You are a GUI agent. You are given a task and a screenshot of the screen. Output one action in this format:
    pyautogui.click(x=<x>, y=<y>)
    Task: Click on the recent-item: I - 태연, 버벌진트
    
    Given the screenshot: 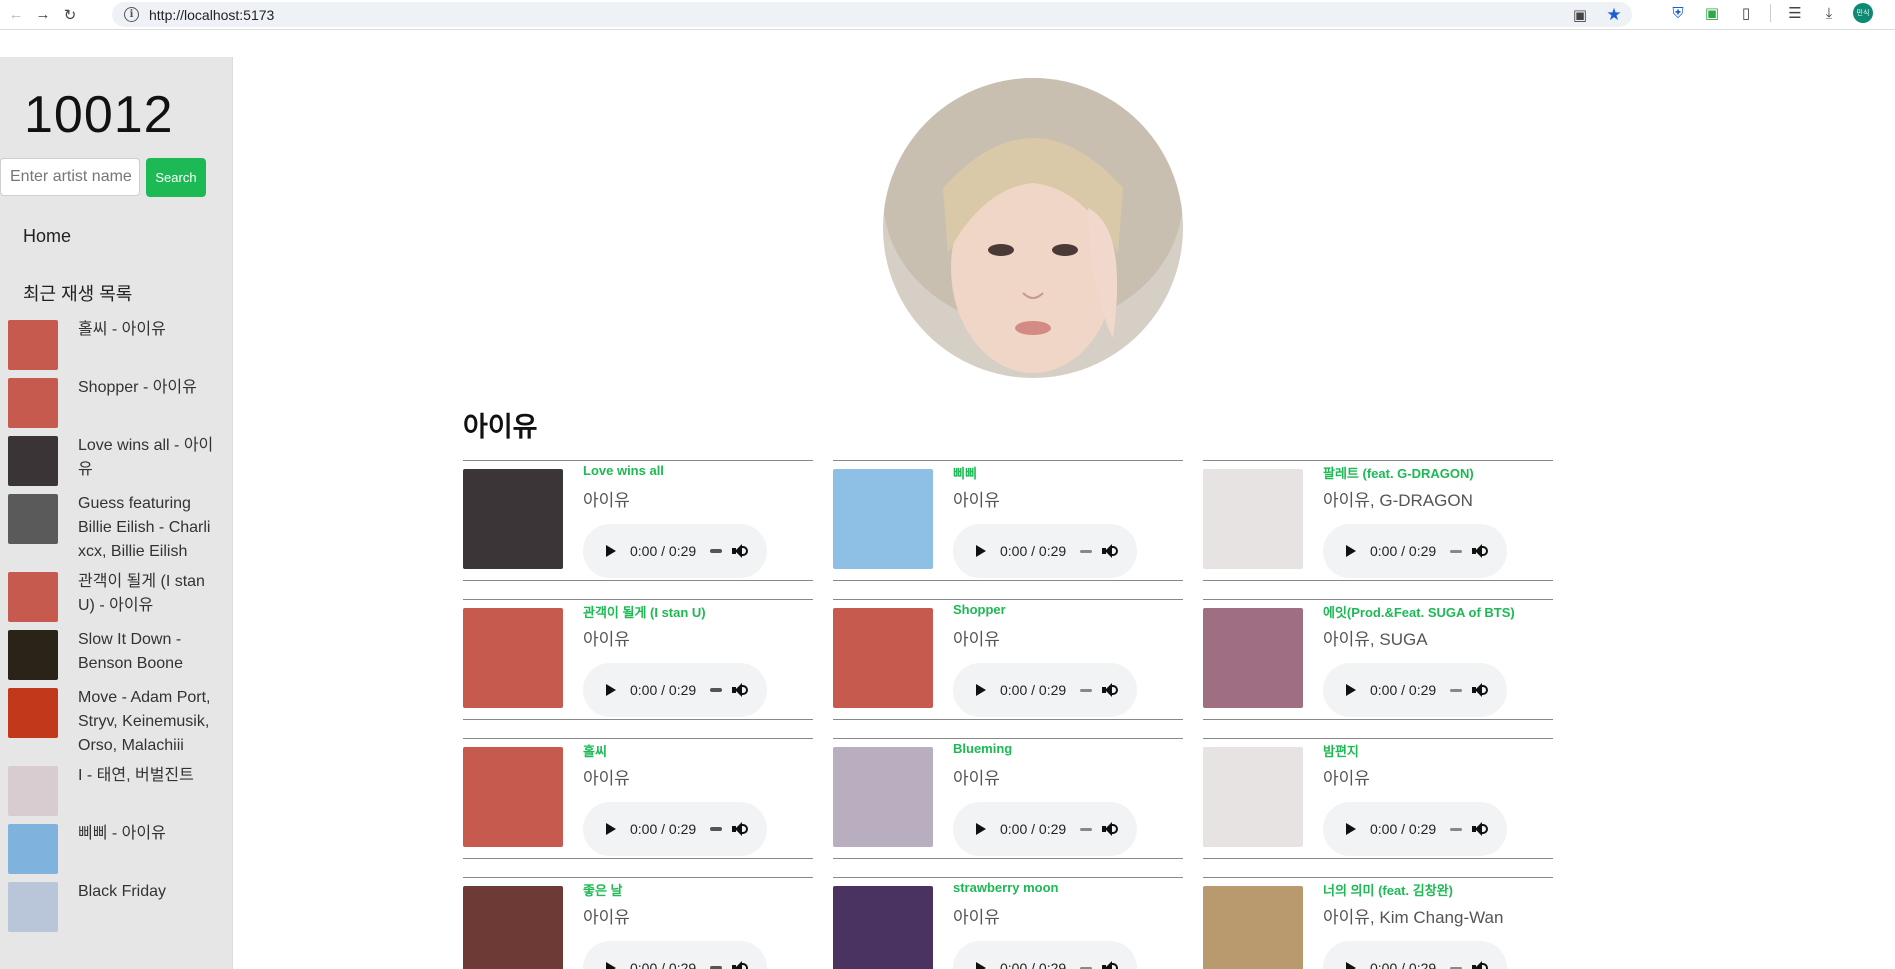 What is the action you would take?
    pyautogui.click(x=115, y=791)
    